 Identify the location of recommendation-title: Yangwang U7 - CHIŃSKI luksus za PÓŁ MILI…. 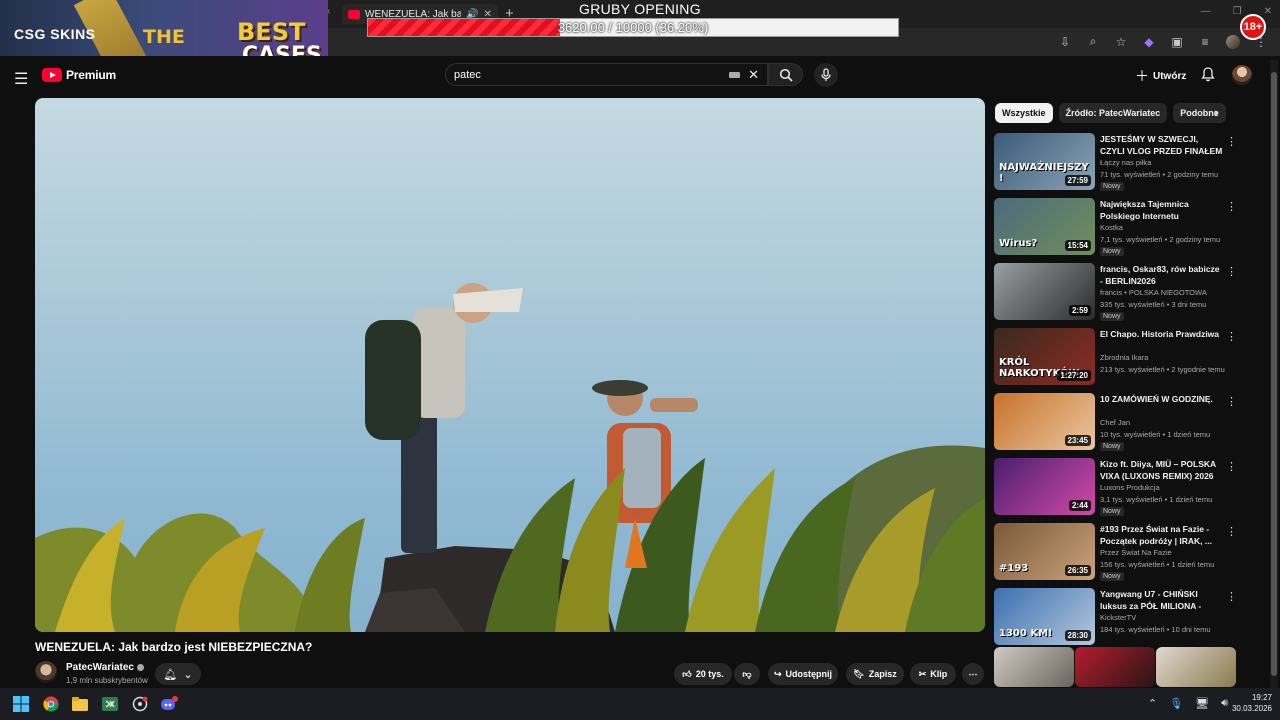
(1162, 600).